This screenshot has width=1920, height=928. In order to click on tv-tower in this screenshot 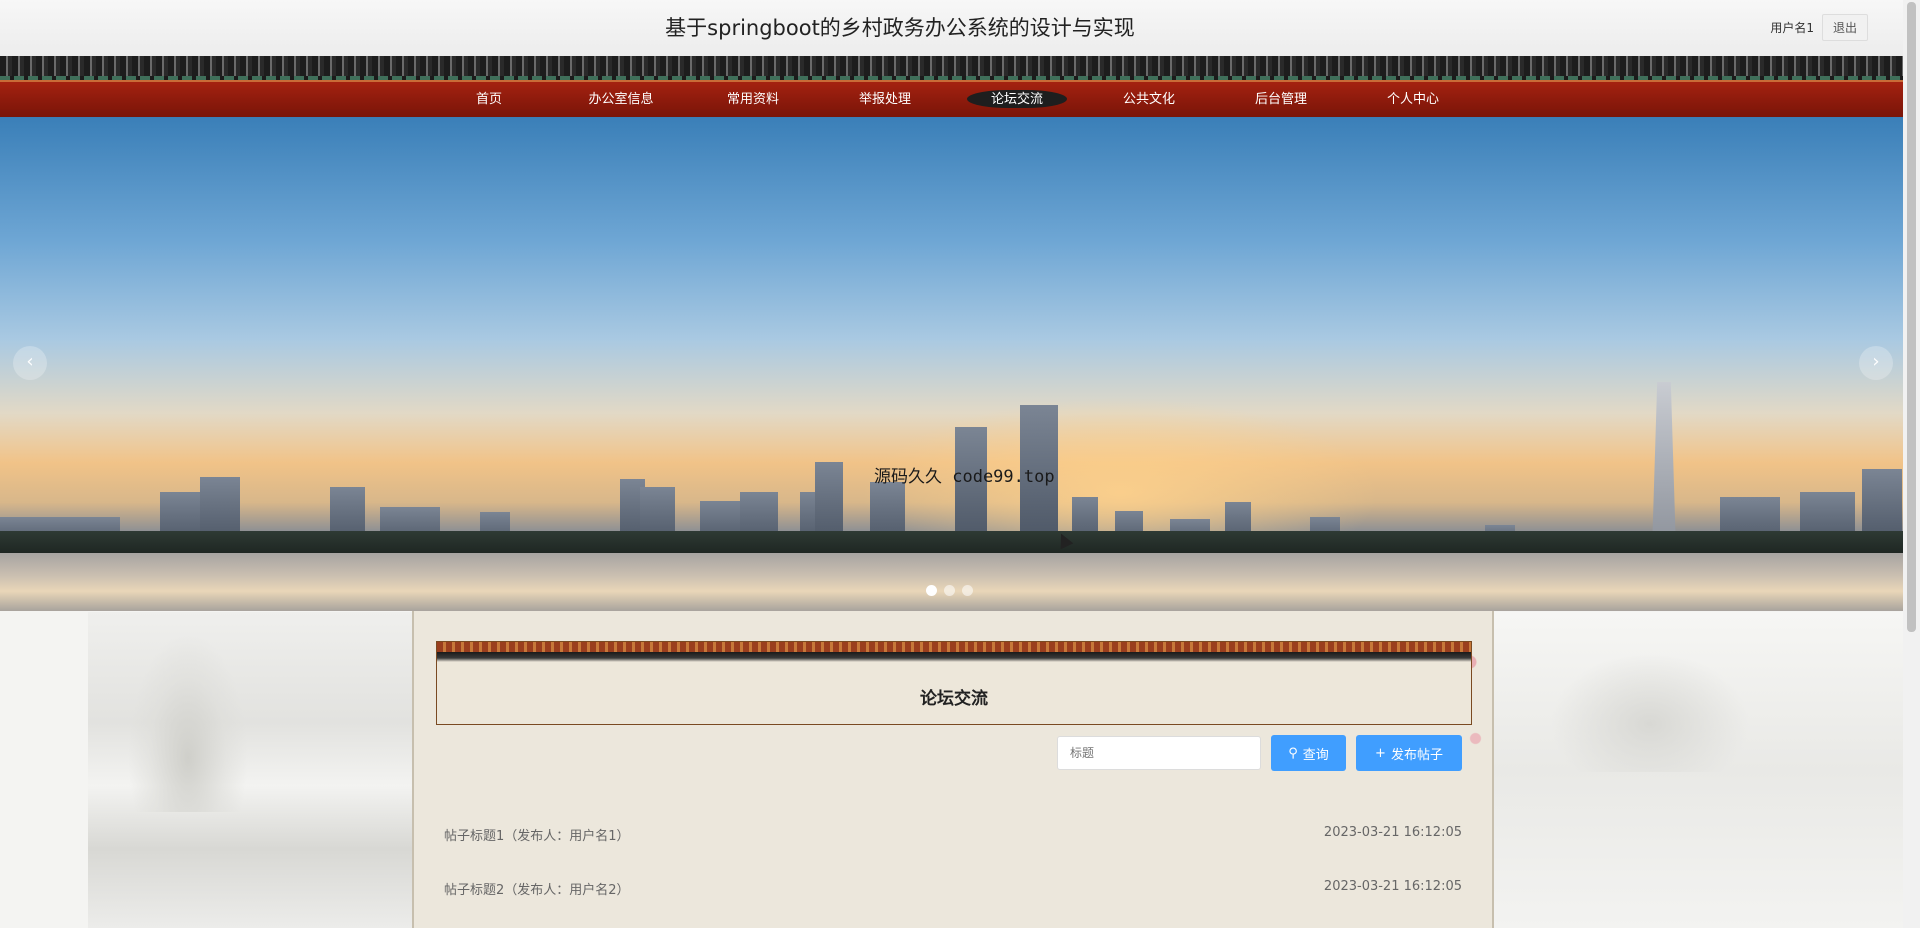, I will do `click(1664, 464)`.